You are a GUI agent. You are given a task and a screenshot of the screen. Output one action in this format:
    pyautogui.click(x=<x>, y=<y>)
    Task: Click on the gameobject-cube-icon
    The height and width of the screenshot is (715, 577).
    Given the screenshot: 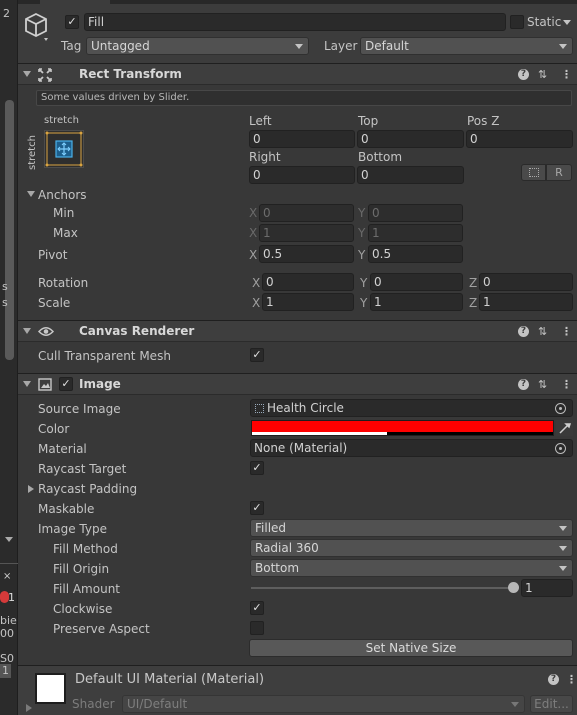 What is the action you would take?
    pyautogui.click(x=37, y=28)
    